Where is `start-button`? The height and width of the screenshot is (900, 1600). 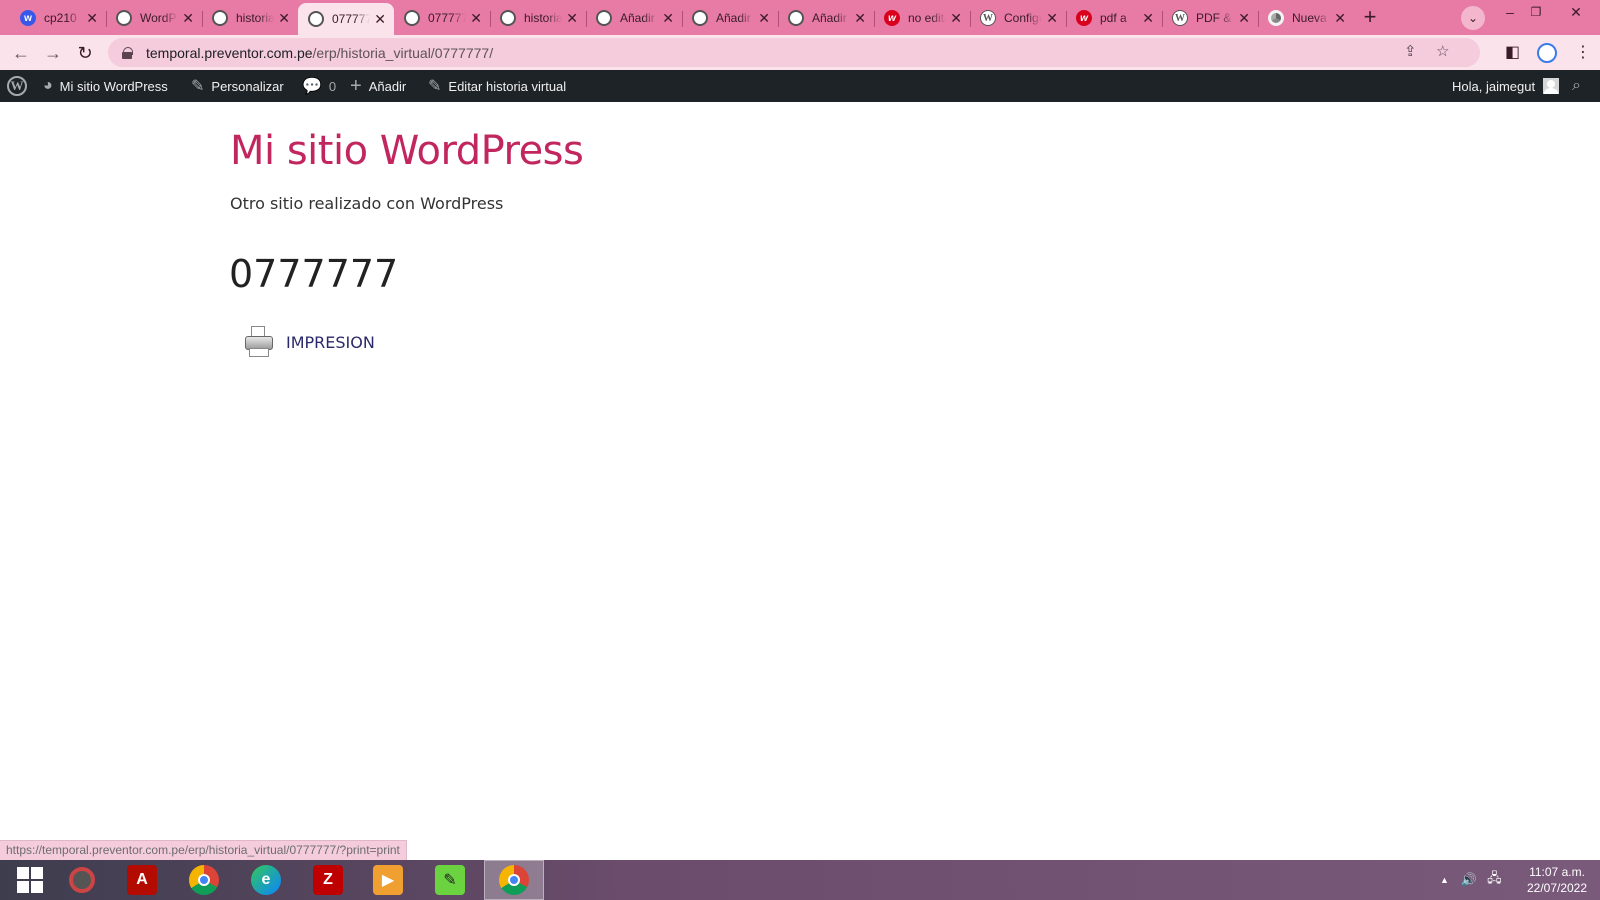
start-button is located at coordinates (30, 880).